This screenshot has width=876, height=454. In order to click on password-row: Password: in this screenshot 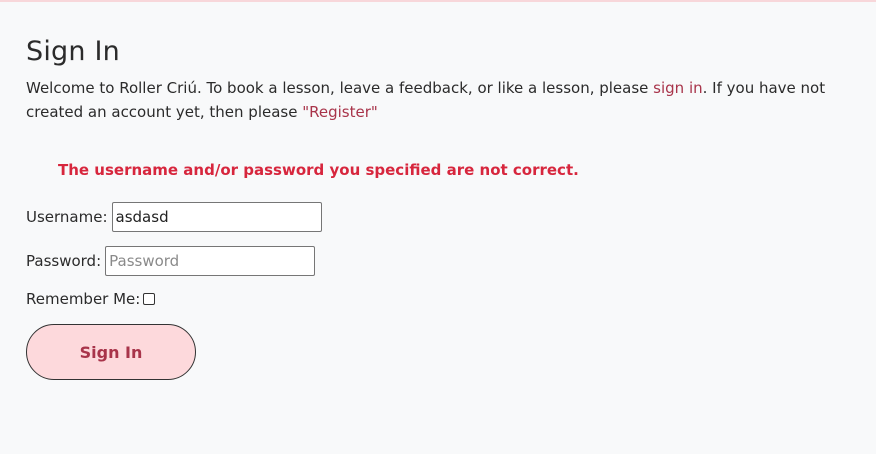, I will do `click(446, 261)`.